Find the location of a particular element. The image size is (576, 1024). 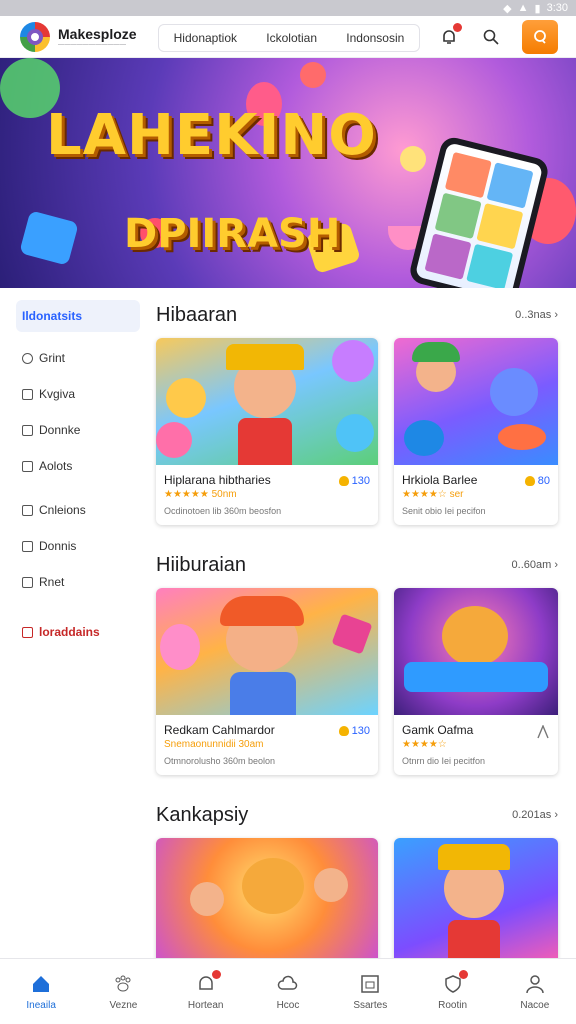

sidebar-item-3: Kvgiva is located at coordinates (78, 394).